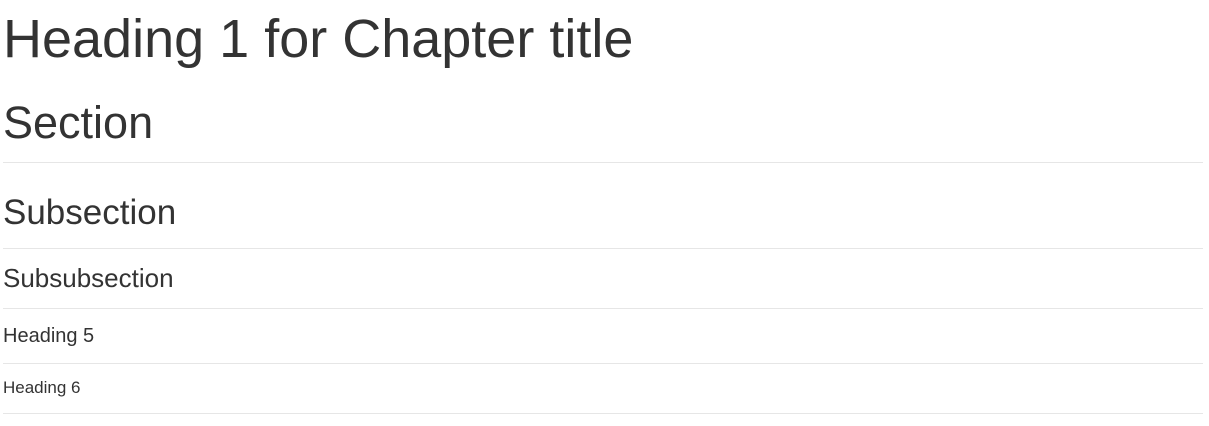 The height and width of the screenshot is (426, 1209). What do you see at coordinates (603, 363) in the screenshot?
I see `heading-5-divider` at bounding box center [603, 363].